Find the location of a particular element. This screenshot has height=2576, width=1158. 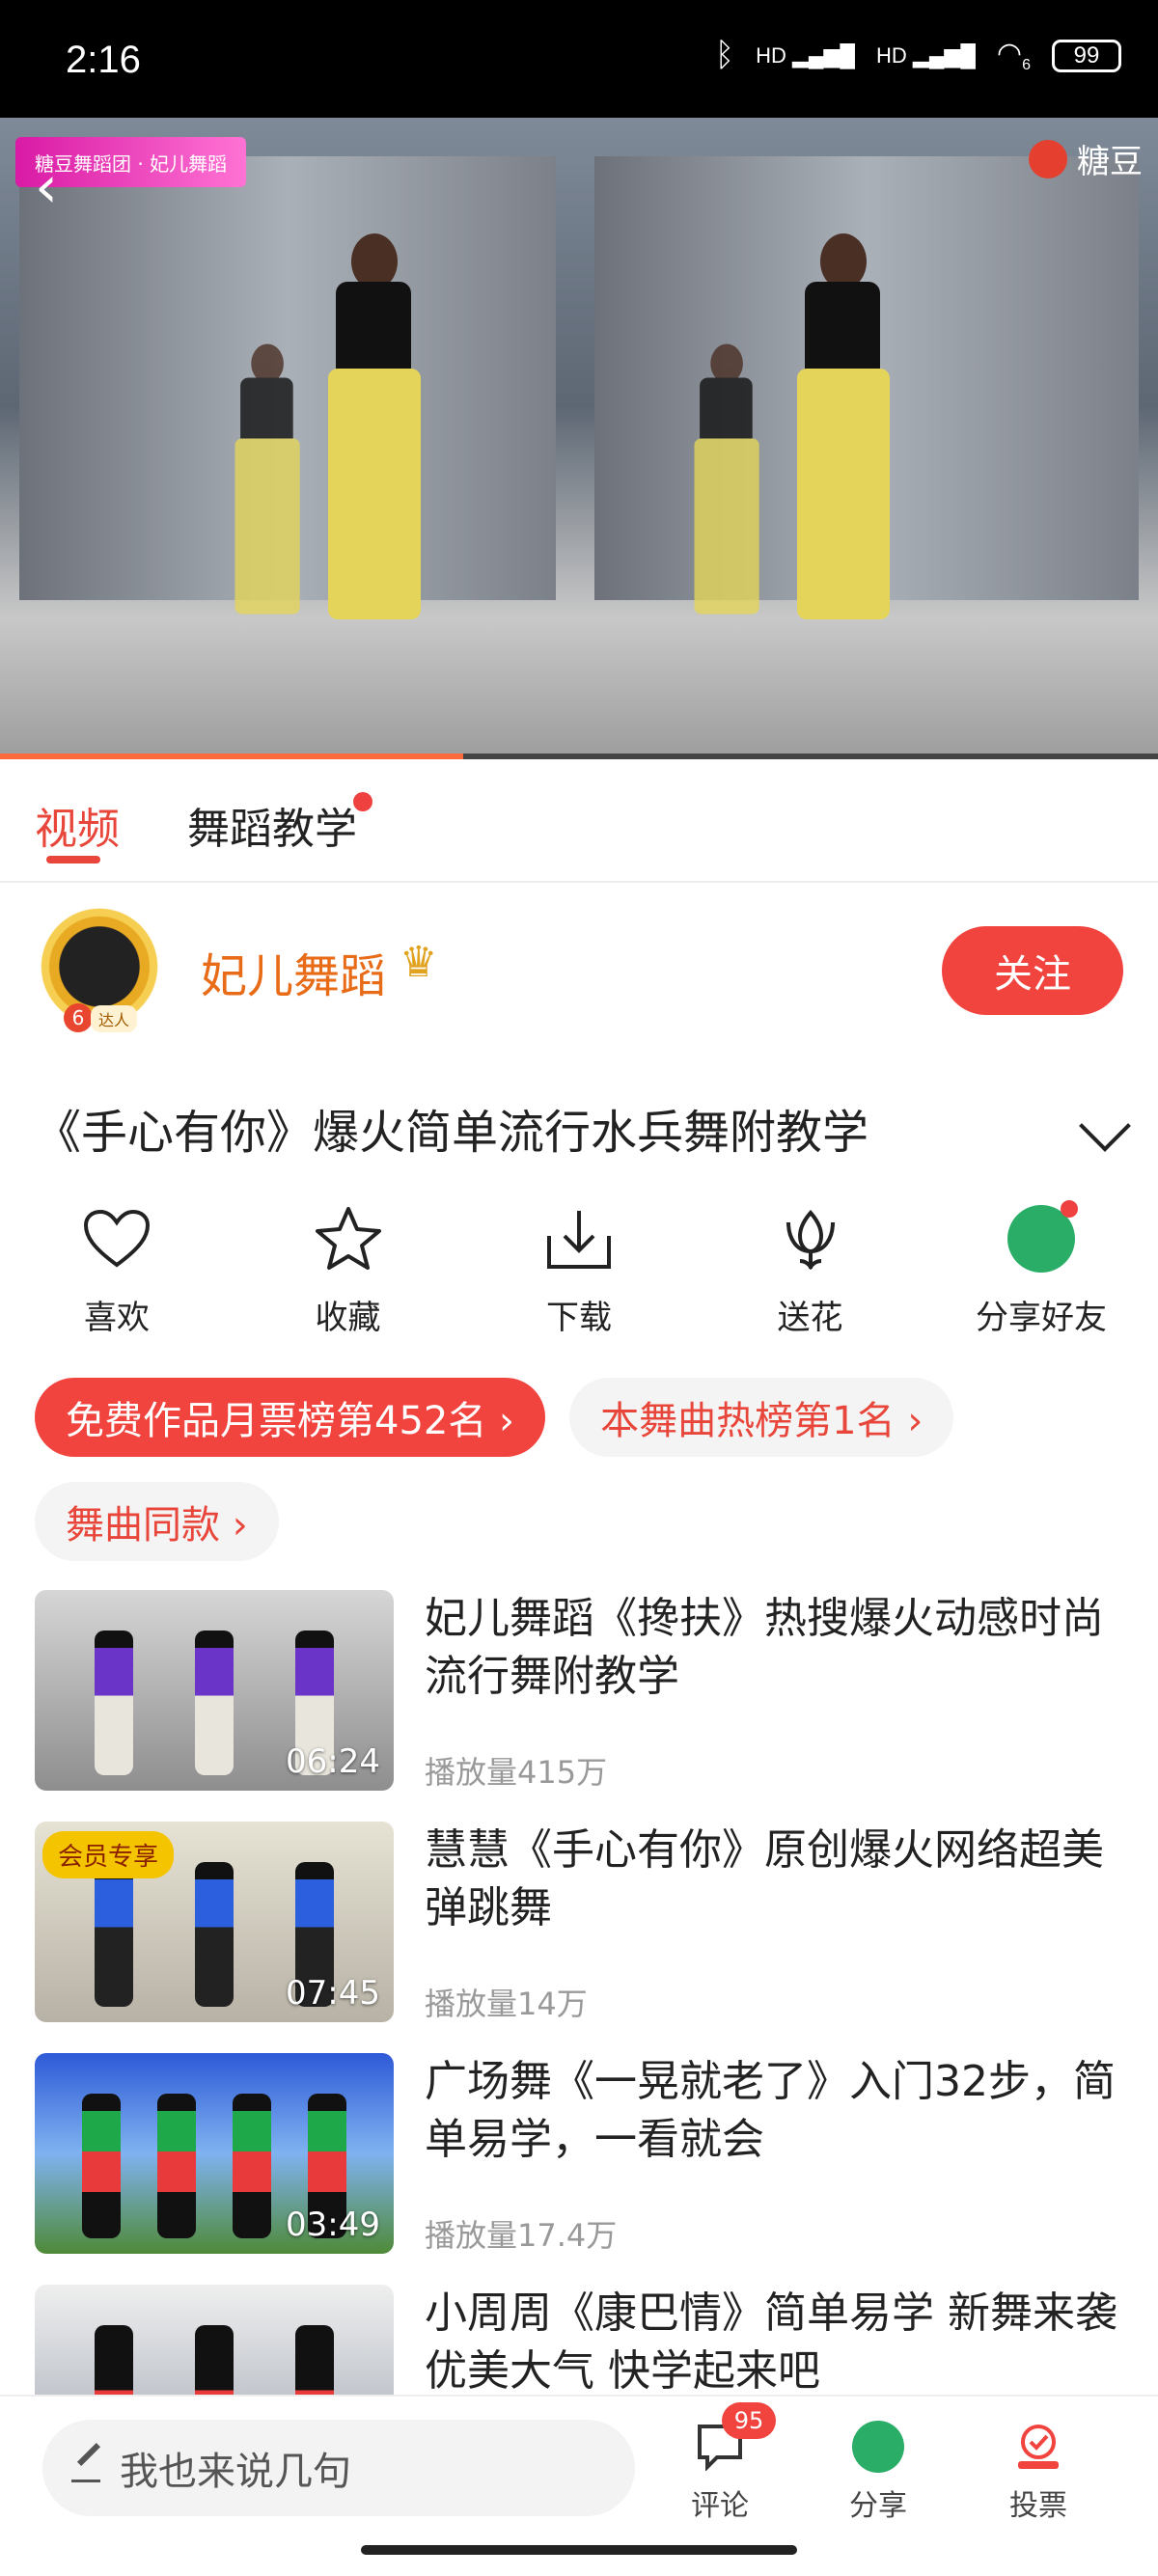

send-flower-label: 送花 is located at coordinates (810, 1318).